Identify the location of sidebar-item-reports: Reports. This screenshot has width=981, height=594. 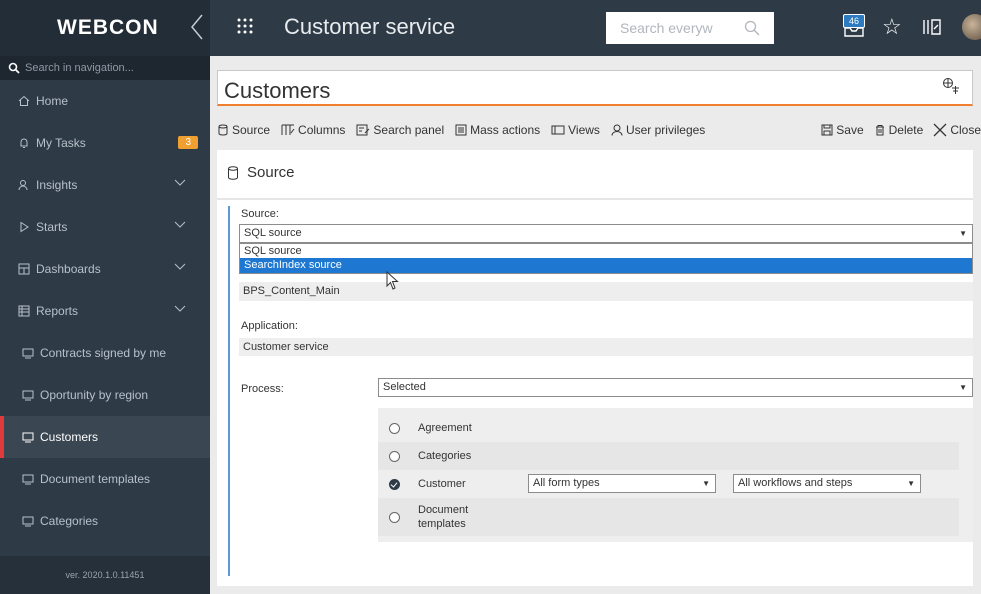
(105, 311).